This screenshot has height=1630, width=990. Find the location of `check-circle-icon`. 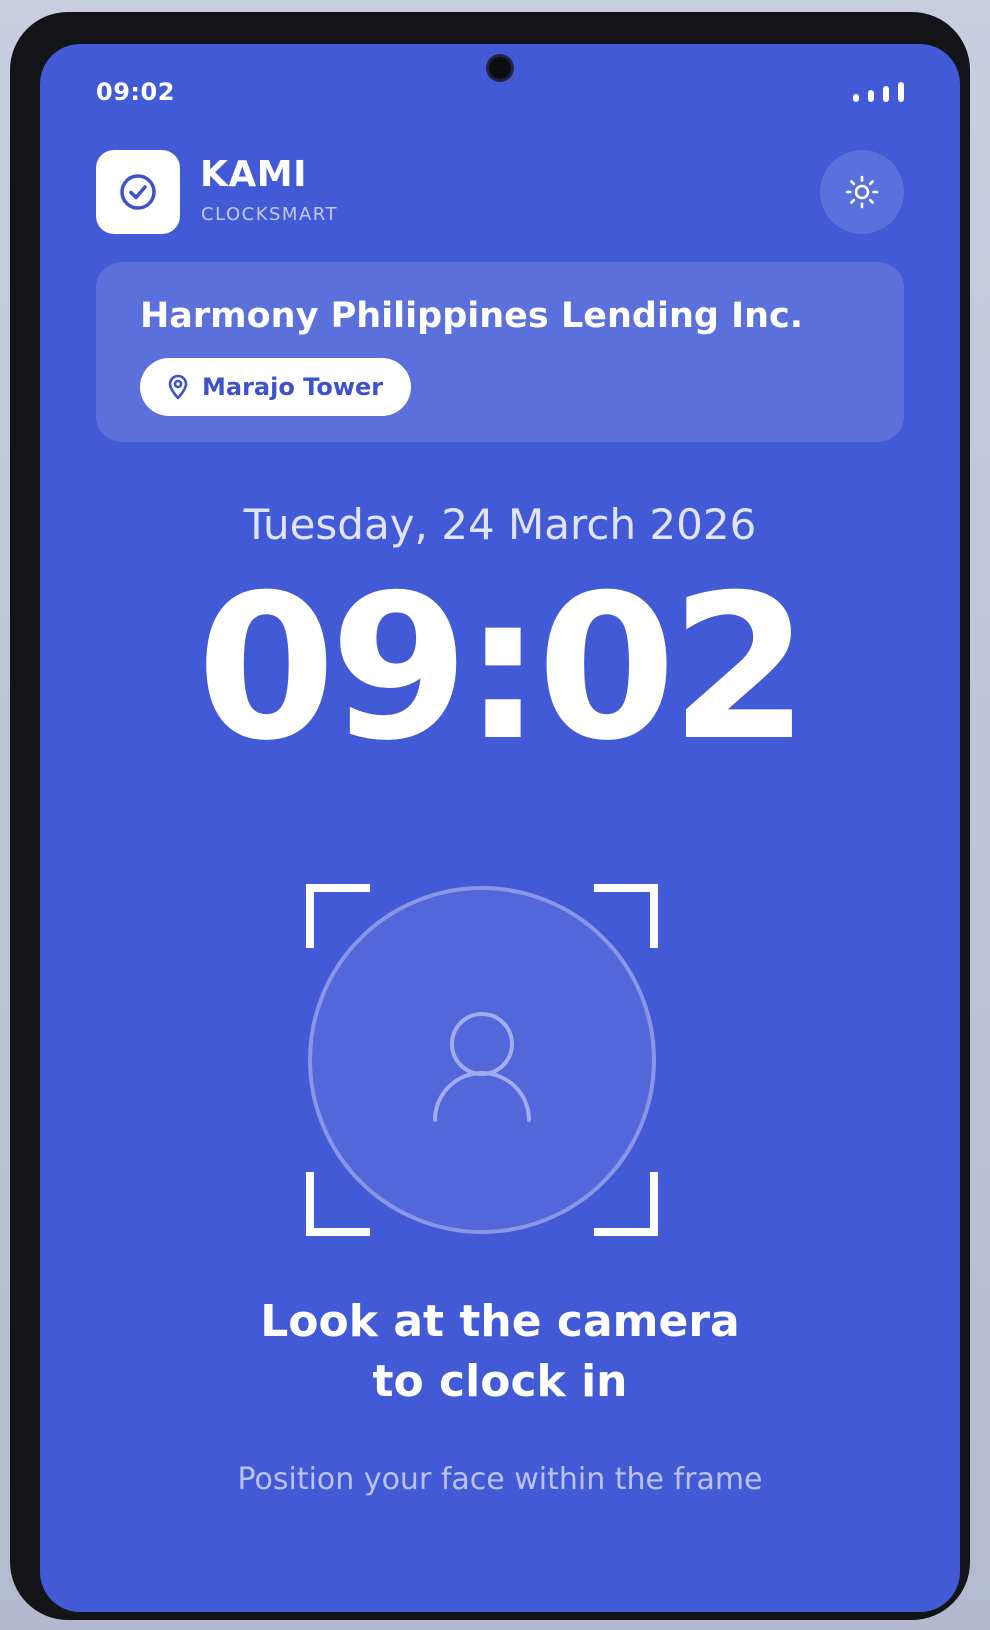

check-circle-icon is located at coordinates (138, 192).